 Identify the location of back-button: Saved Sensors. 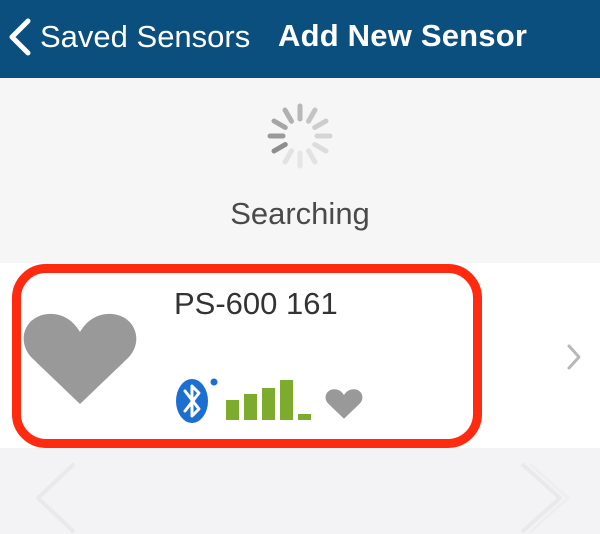
(128, 37).